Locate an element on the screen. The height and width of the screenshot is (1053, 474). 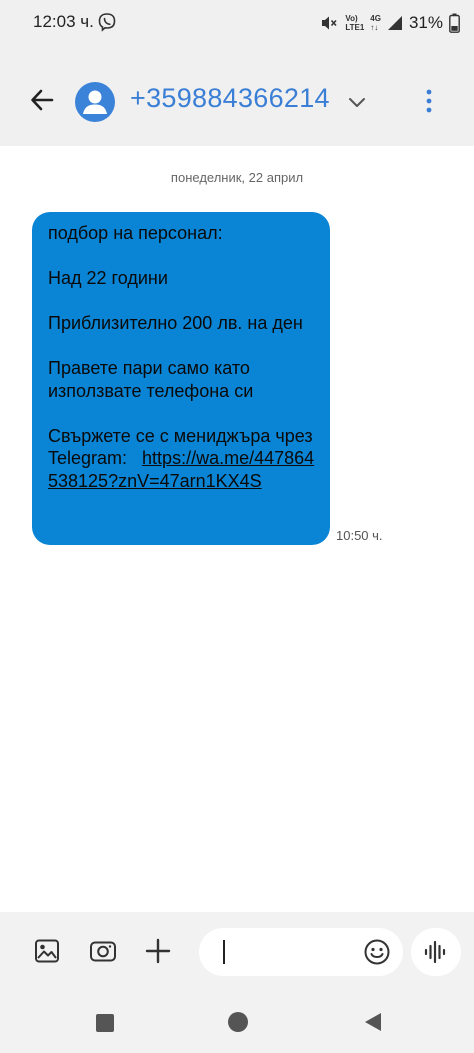
camera-button is located at coordinates (103, 951).